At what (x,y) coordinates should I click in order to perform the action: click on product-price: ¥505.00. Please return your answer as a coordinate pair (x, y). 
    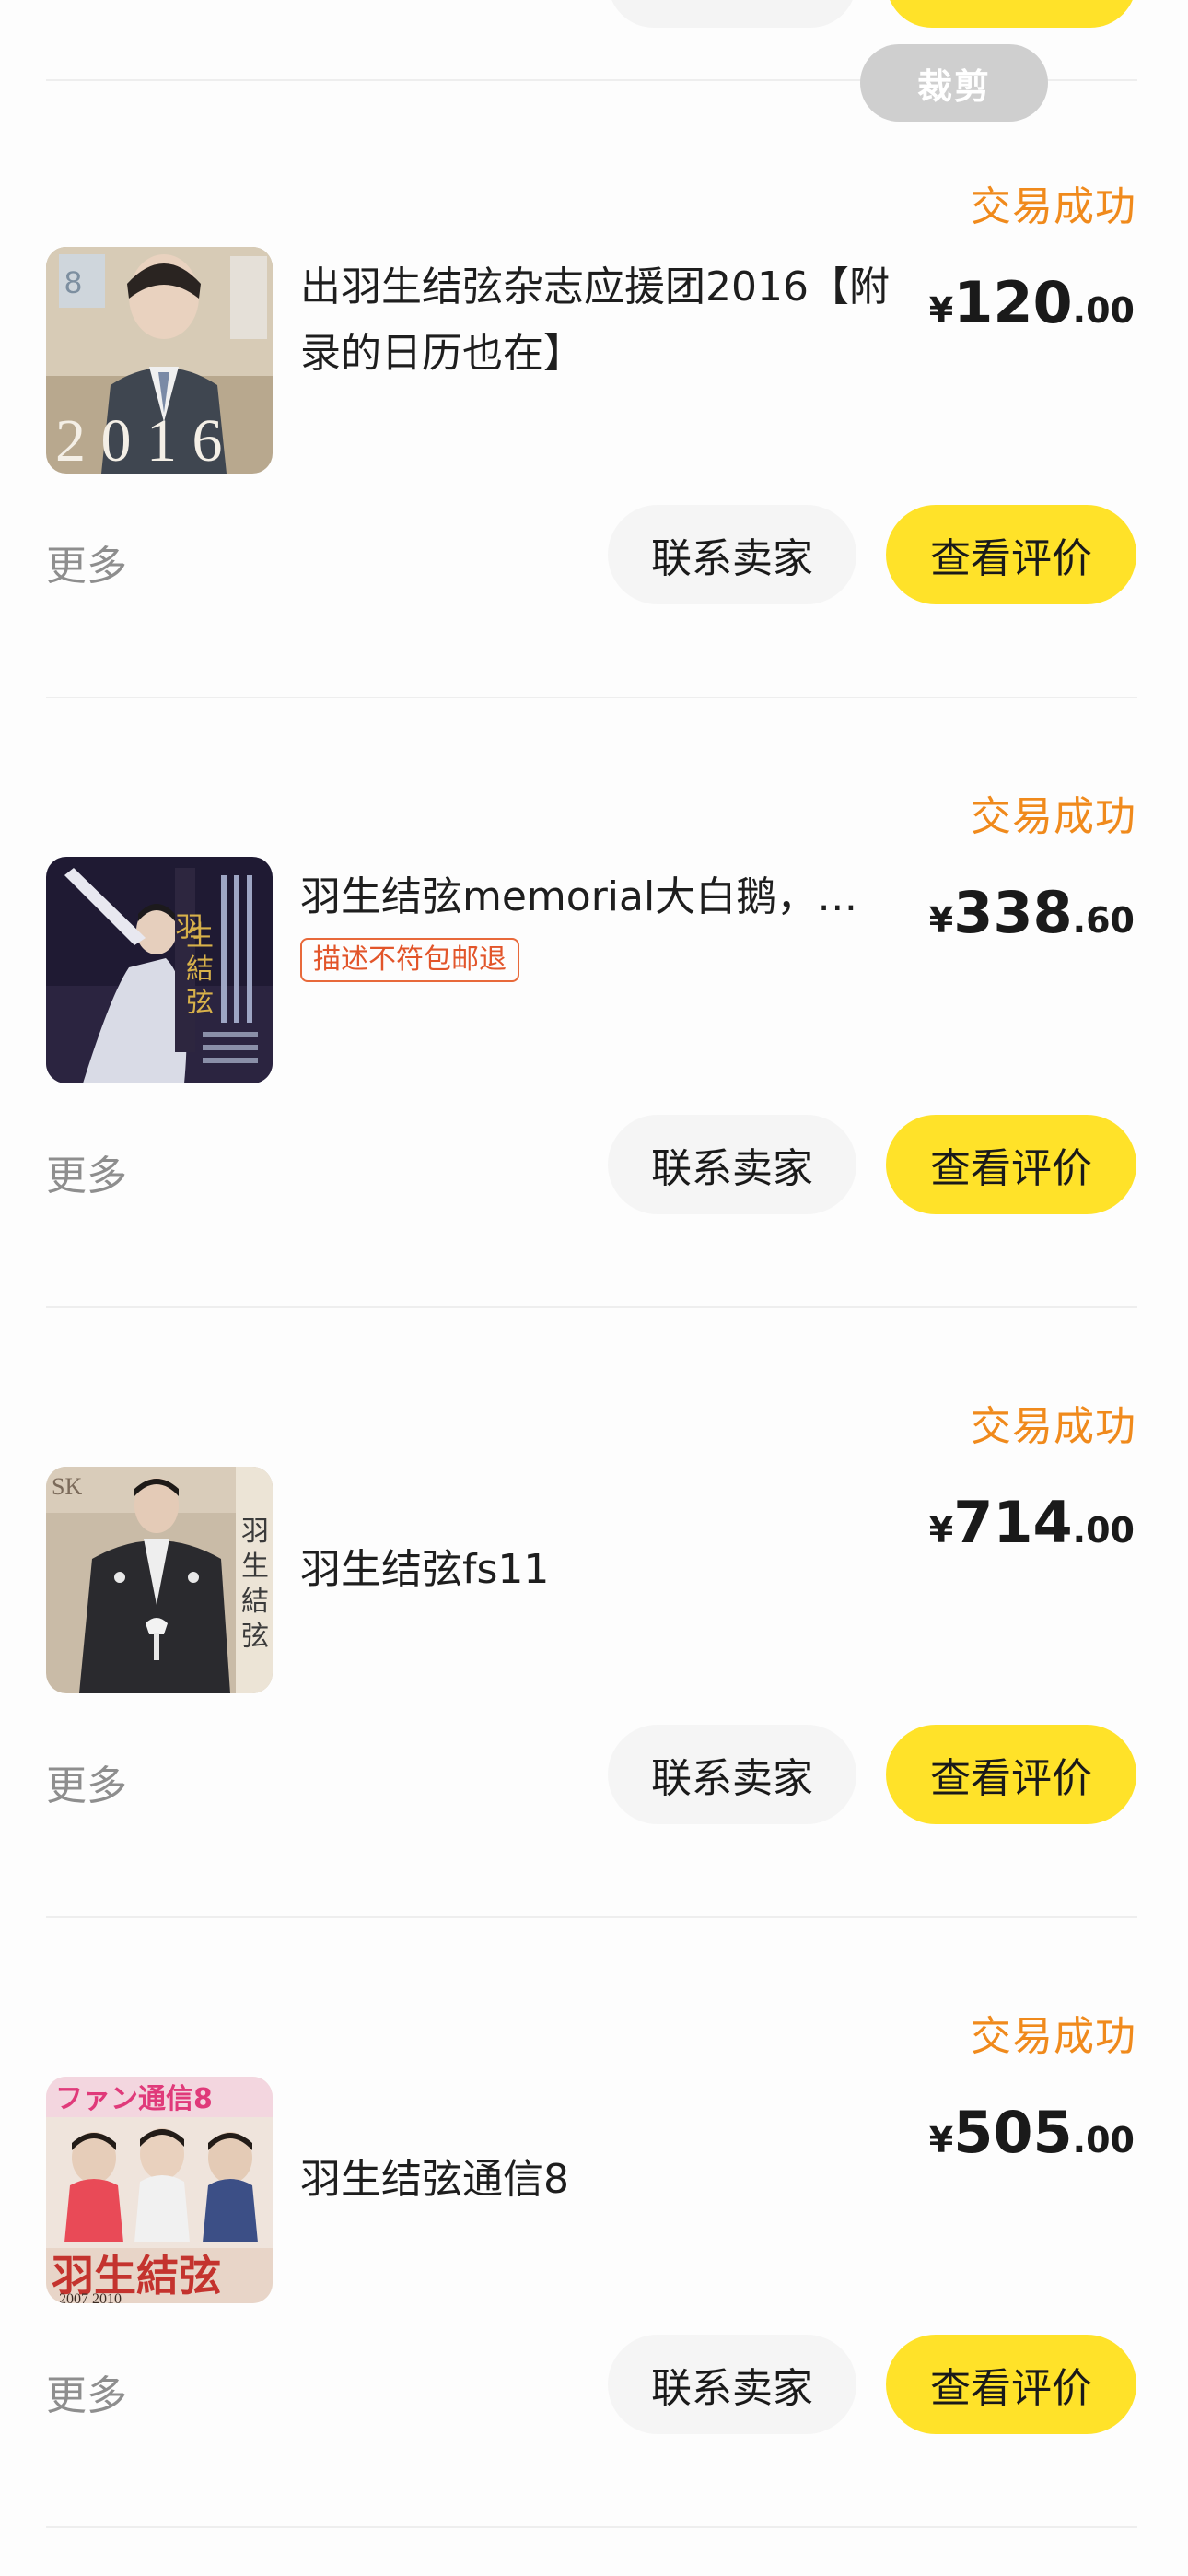
    Looking at the image, I should click on (1031, 2132).